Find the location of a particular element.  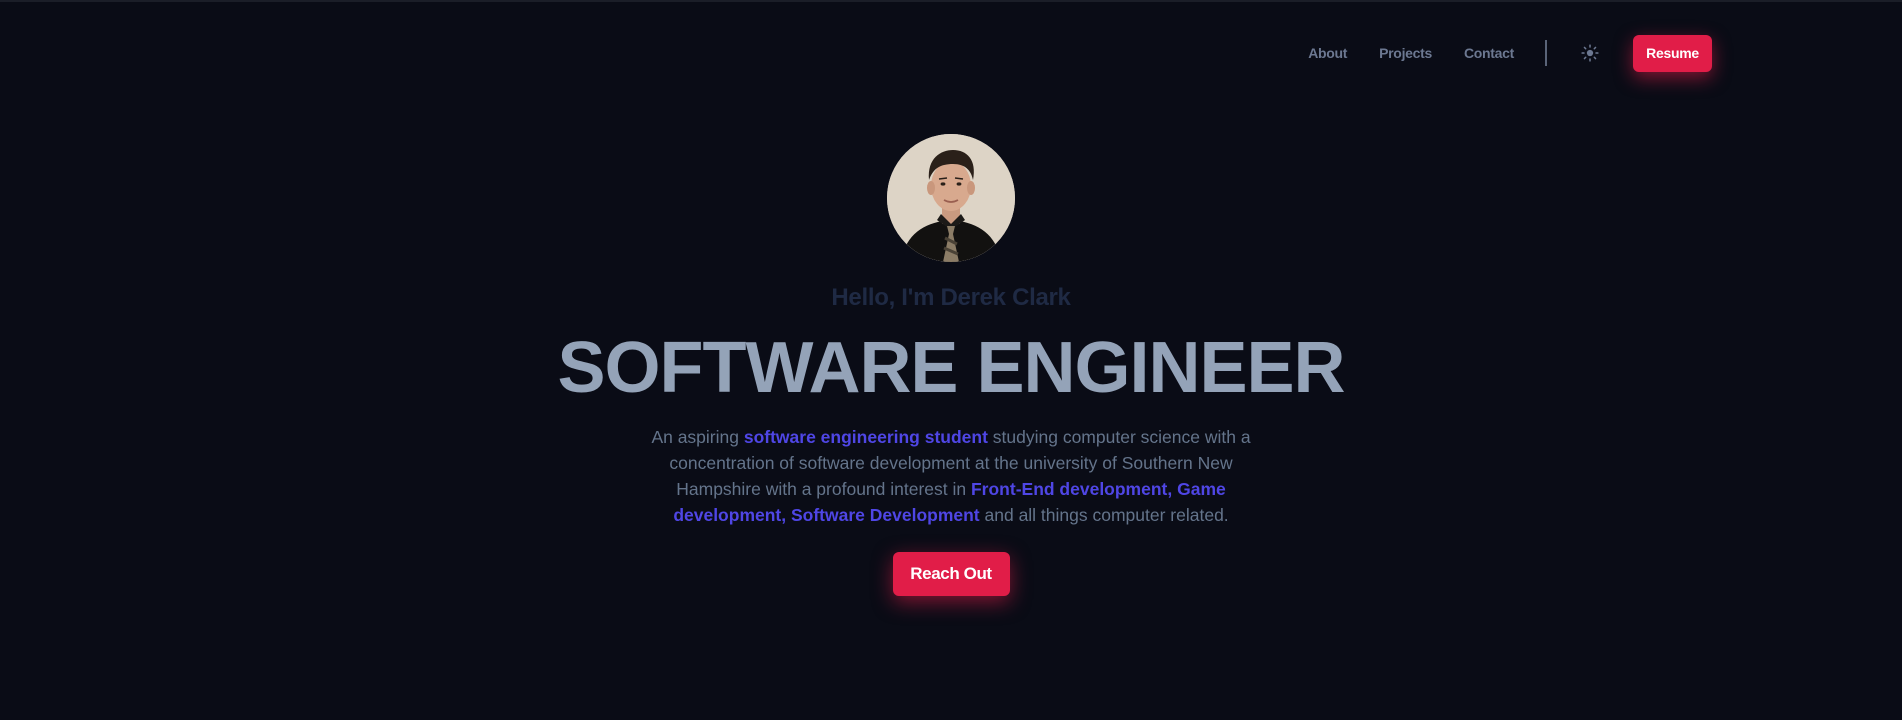

greeting: Hello, I'm Derek Clark is located at coordinates (951, 297).